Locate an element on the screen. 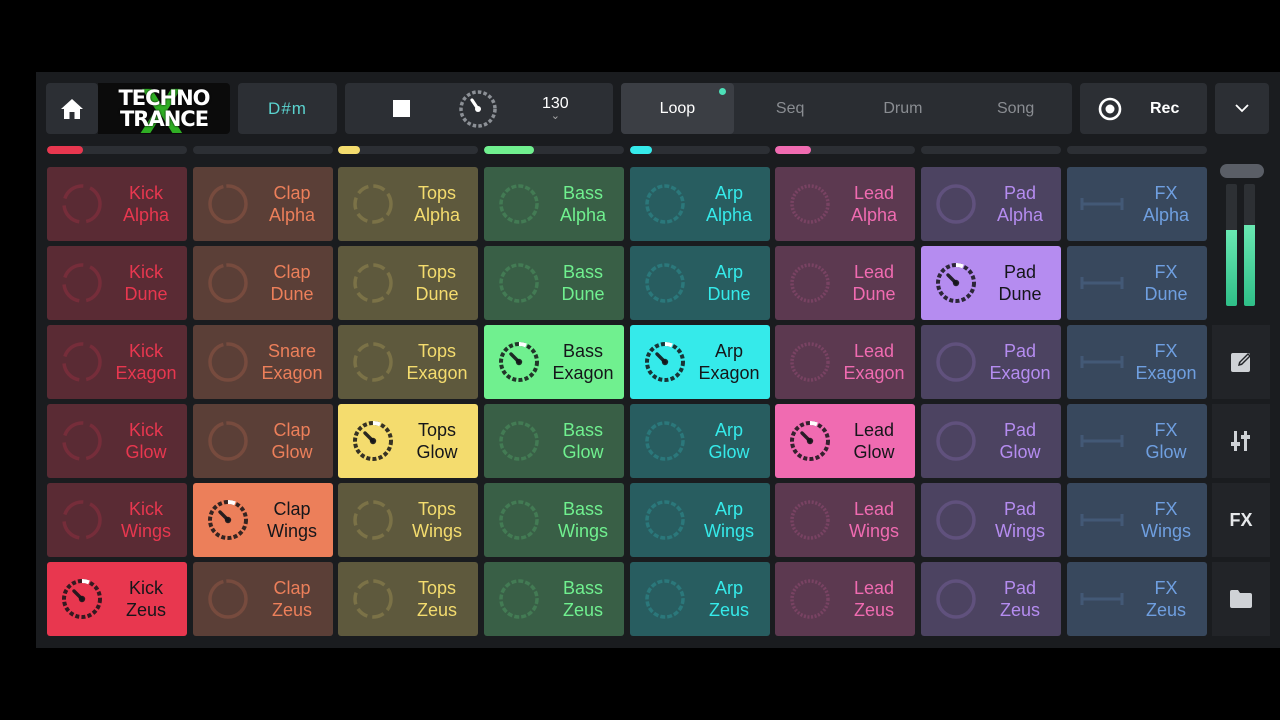 This screenshot has width=1280, height=720. clip-label: Lead Zeus is located at coordinates (874, 599).